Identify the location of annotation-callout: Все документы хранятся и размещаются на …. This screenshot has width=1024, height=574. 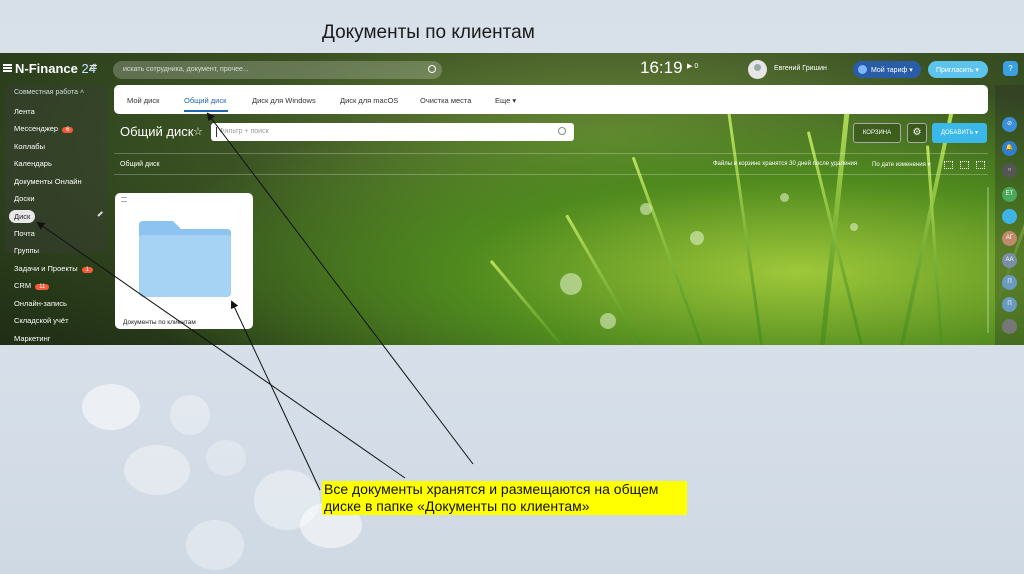
(504, 498).